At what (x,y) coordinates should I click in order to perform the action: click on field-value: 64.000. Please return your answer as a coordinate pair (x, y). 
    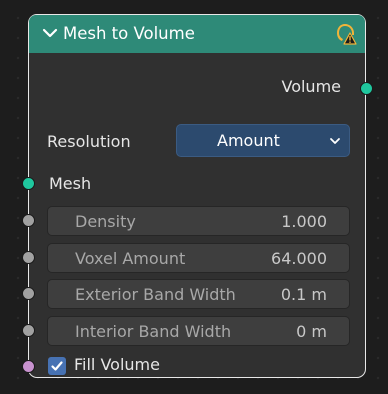
    Looking at the image, I should click on (299, 258).